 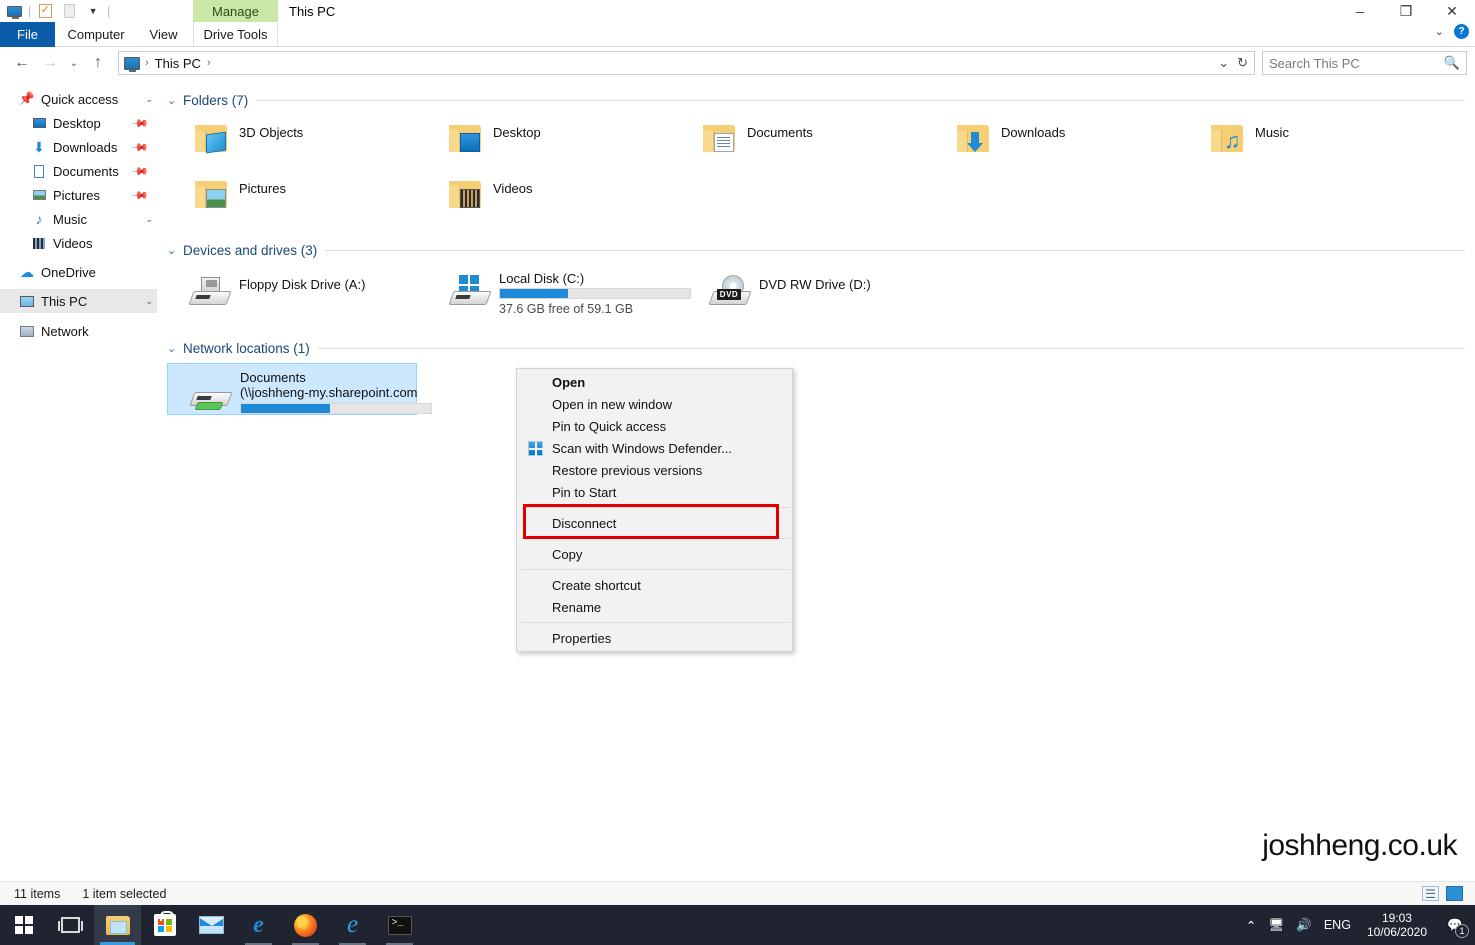 What do you see at coordinates (163, 34) in the screenshot?
I see `tab-view: View` at bounding box center [163, 34].